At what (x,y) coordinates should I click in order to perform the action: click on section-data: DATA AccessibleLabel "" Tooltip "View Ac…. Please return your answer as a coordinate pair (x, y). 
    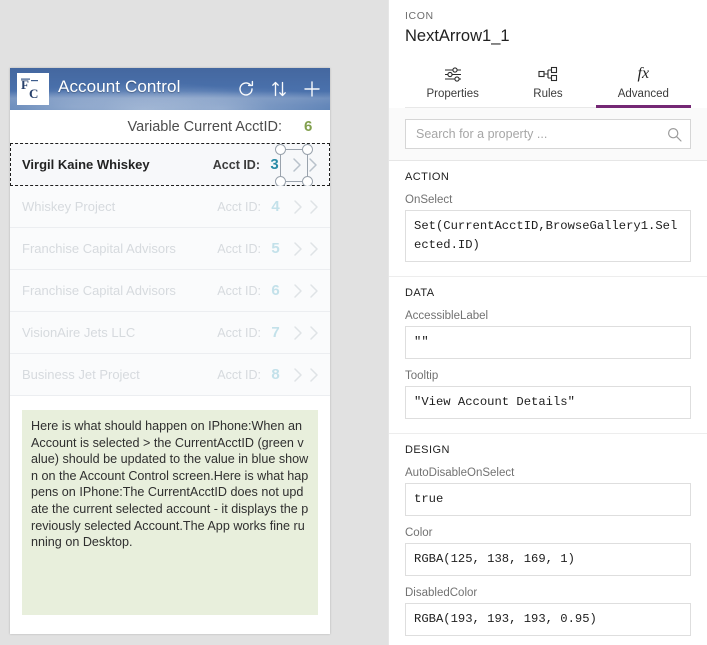
    Looking at the image, I should click on (548, 355).